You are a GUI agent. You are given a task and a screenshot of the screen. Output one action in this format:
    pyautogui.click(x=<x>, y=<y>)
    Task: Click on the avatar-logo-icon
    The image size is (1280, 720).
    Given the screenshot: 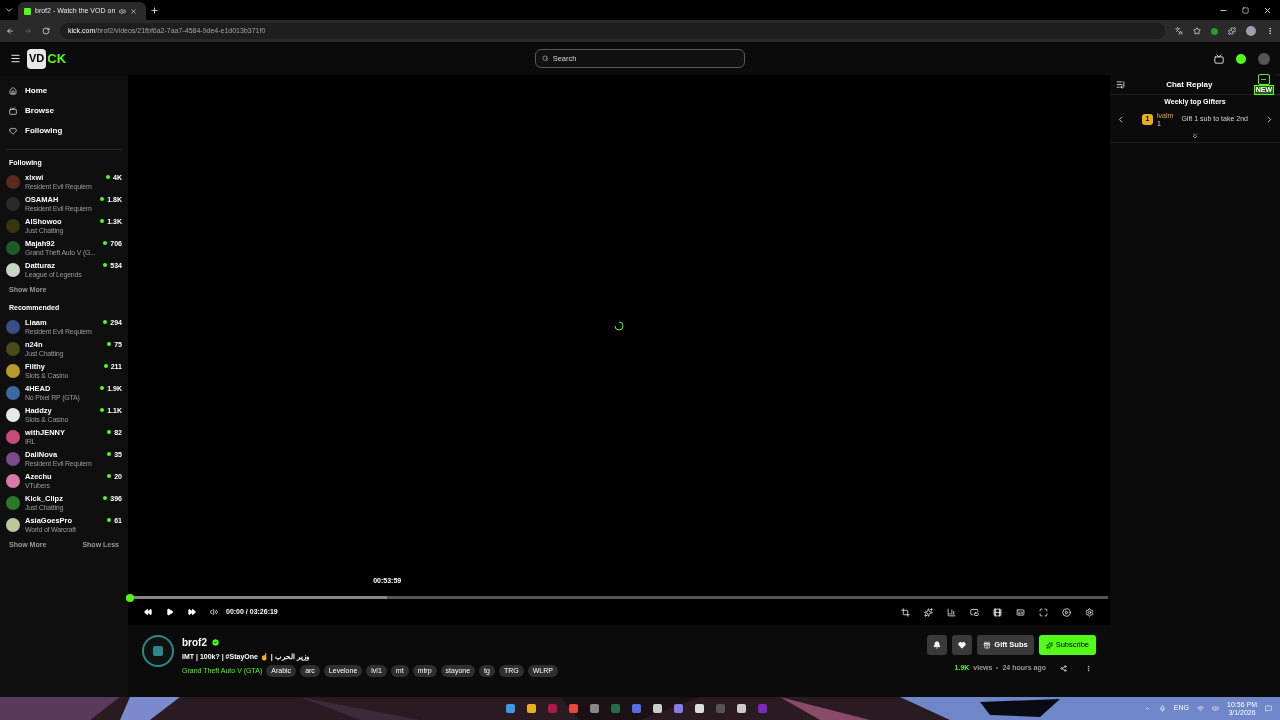 What is the action you would take?
    pyautogui.click(x=158, y=651)
    